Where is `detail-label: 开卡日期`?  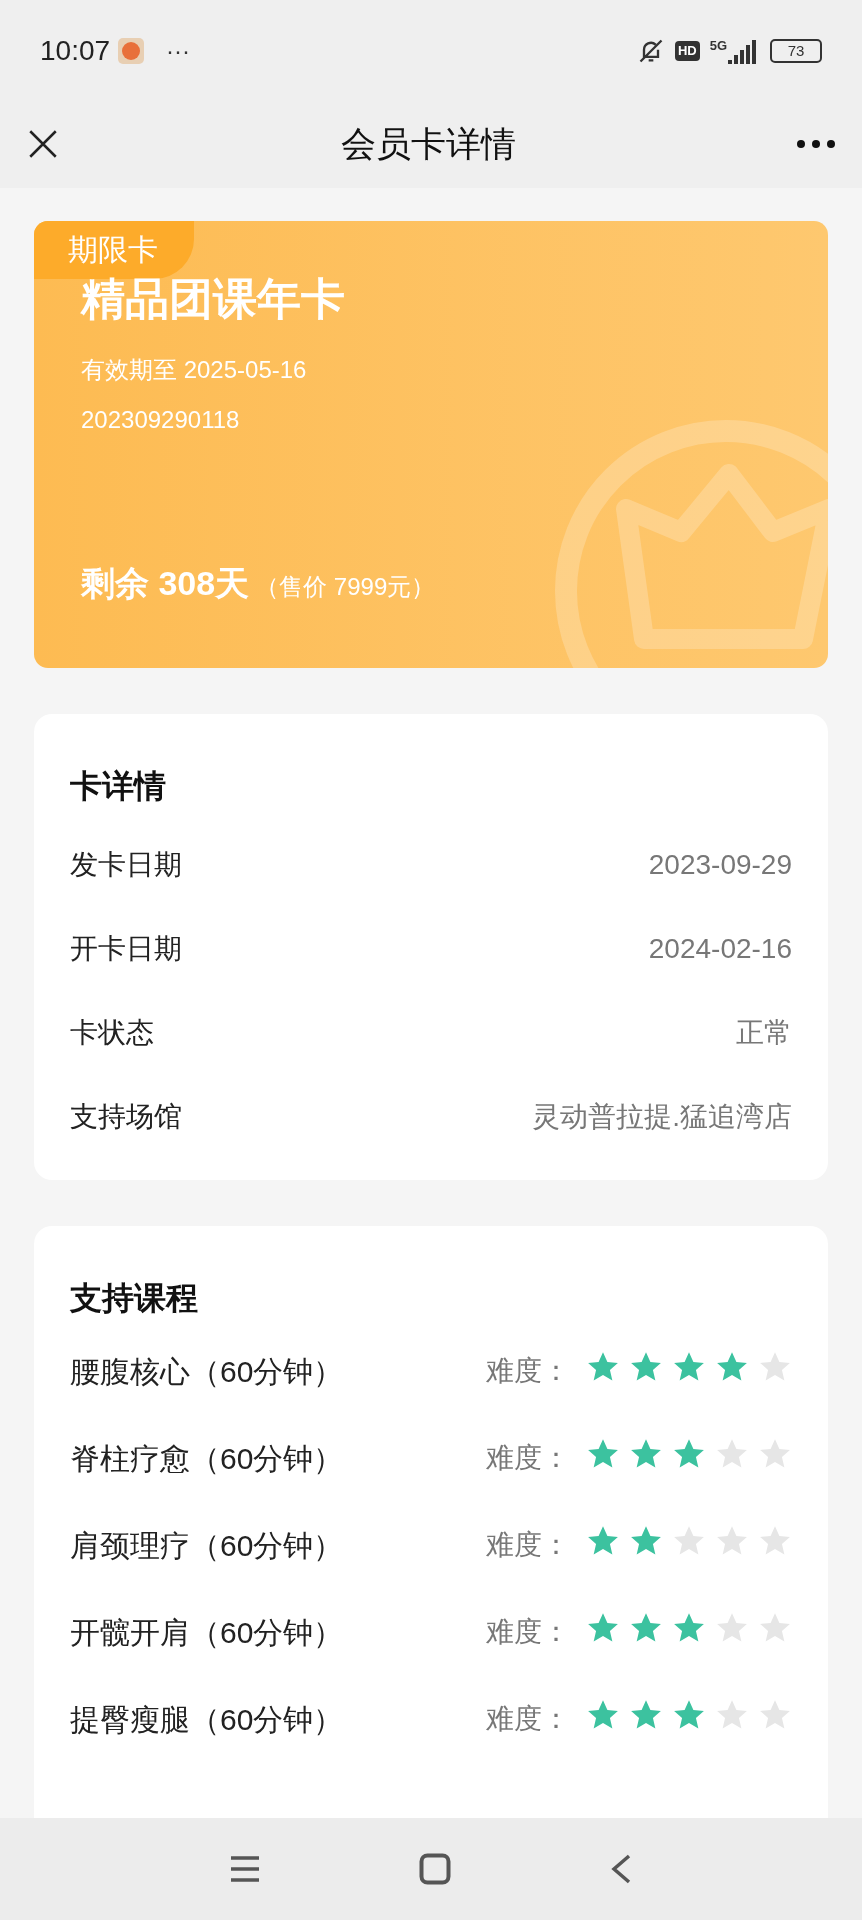
detail-label: 开卡日期 is located at coordinates (126, 949).